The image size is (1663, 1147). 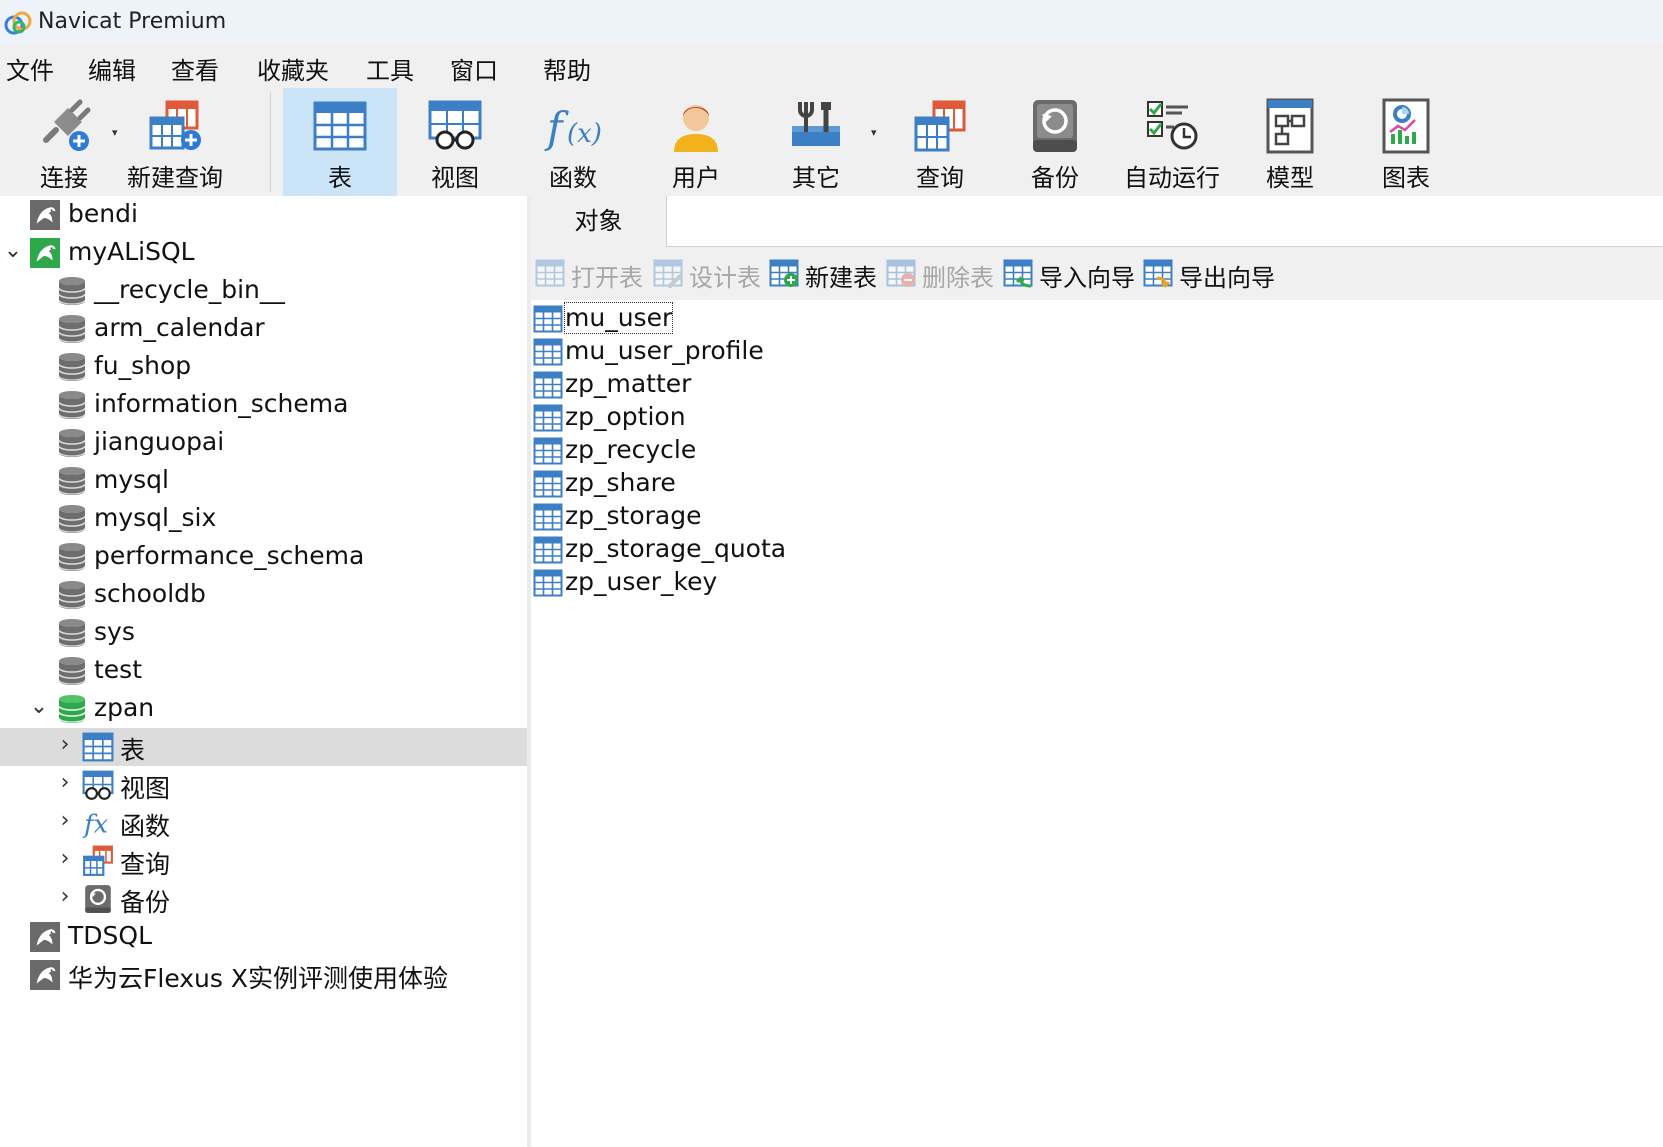 I want to click on table-name: zp_storage, so click(x=633, y=515).